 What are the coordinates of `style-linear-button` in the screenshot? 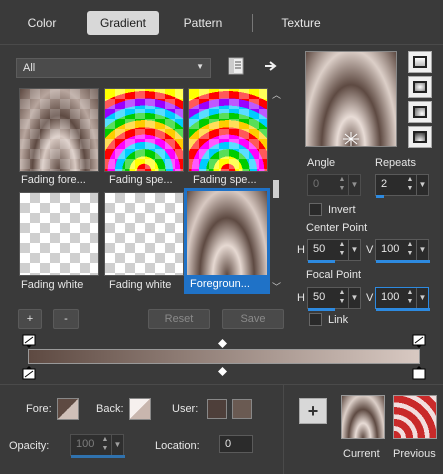 It's located at (420, 62).